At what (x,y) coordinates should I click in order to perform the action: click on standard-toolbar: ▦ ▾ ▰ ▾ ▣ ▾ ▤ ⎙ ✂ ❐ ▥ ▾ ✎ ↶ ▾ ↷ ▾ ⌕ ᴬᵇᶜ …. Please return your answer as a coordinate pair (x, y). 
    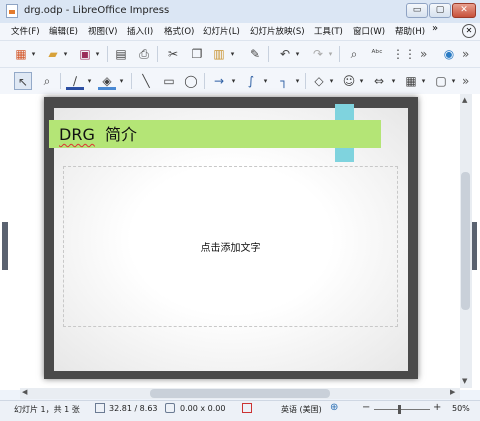
    Looking at the image, I should click on (240, 53).